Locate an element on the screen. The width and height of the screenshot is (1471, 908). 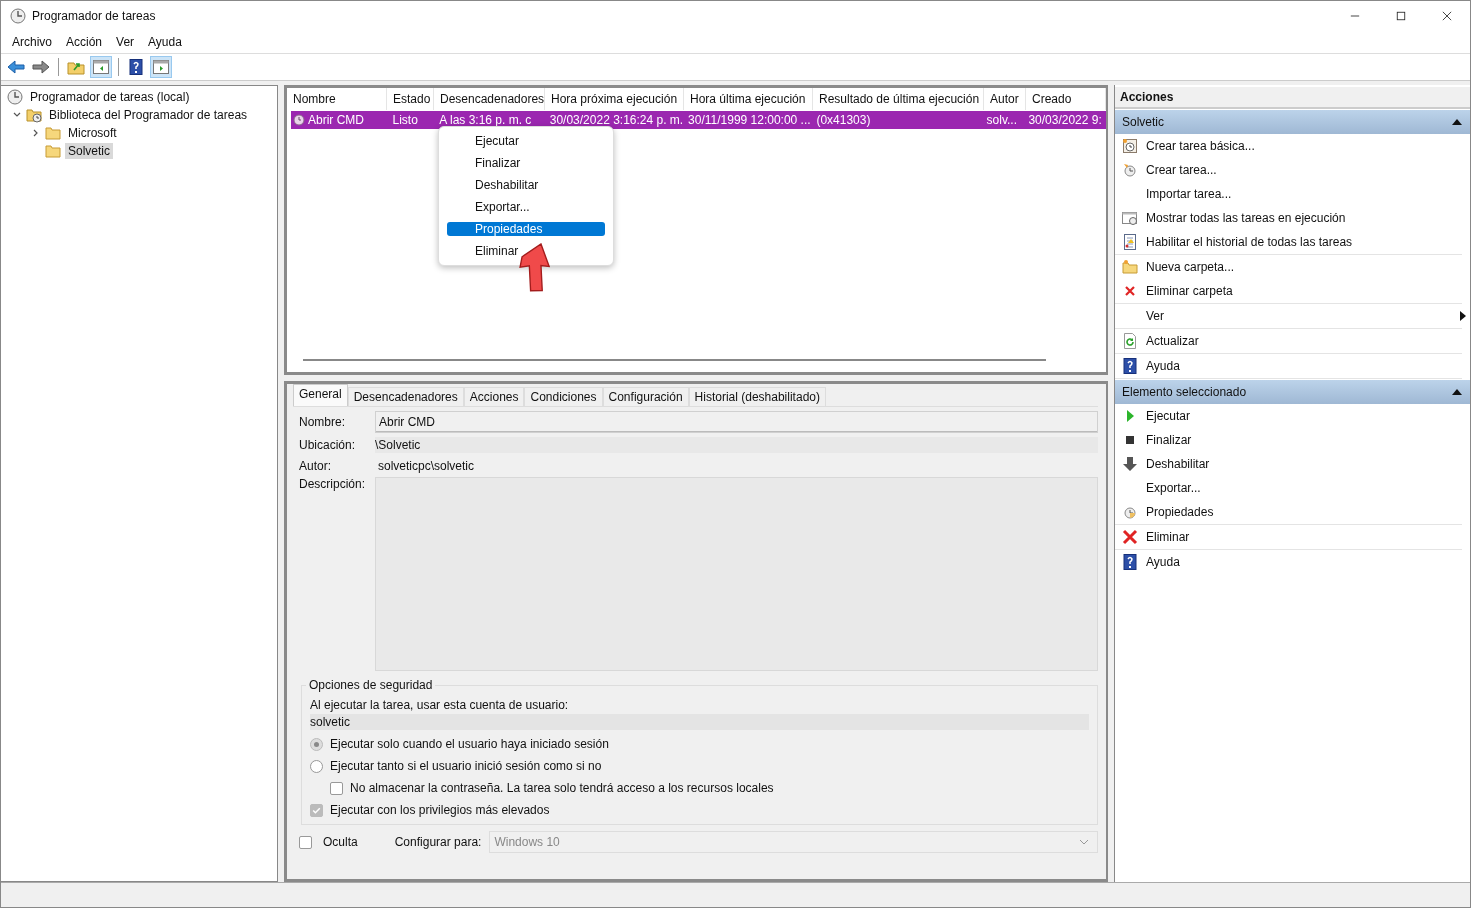
calendar-clock-icon is located at coordinates (1130, 146).